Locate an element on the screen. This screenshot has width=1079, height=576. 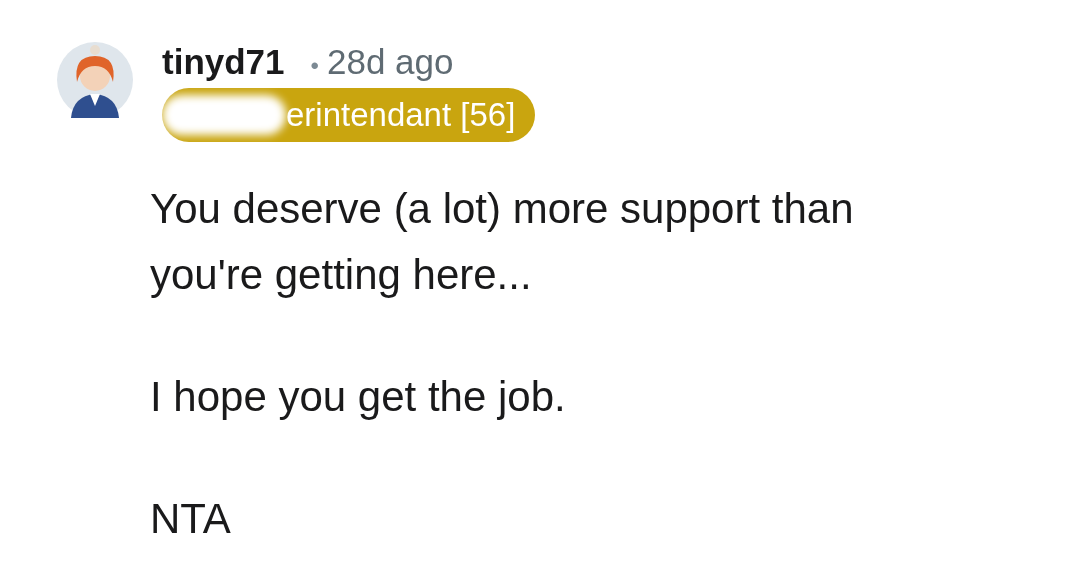
comment-paragraph: NTA is located at coordinates (191, 519).